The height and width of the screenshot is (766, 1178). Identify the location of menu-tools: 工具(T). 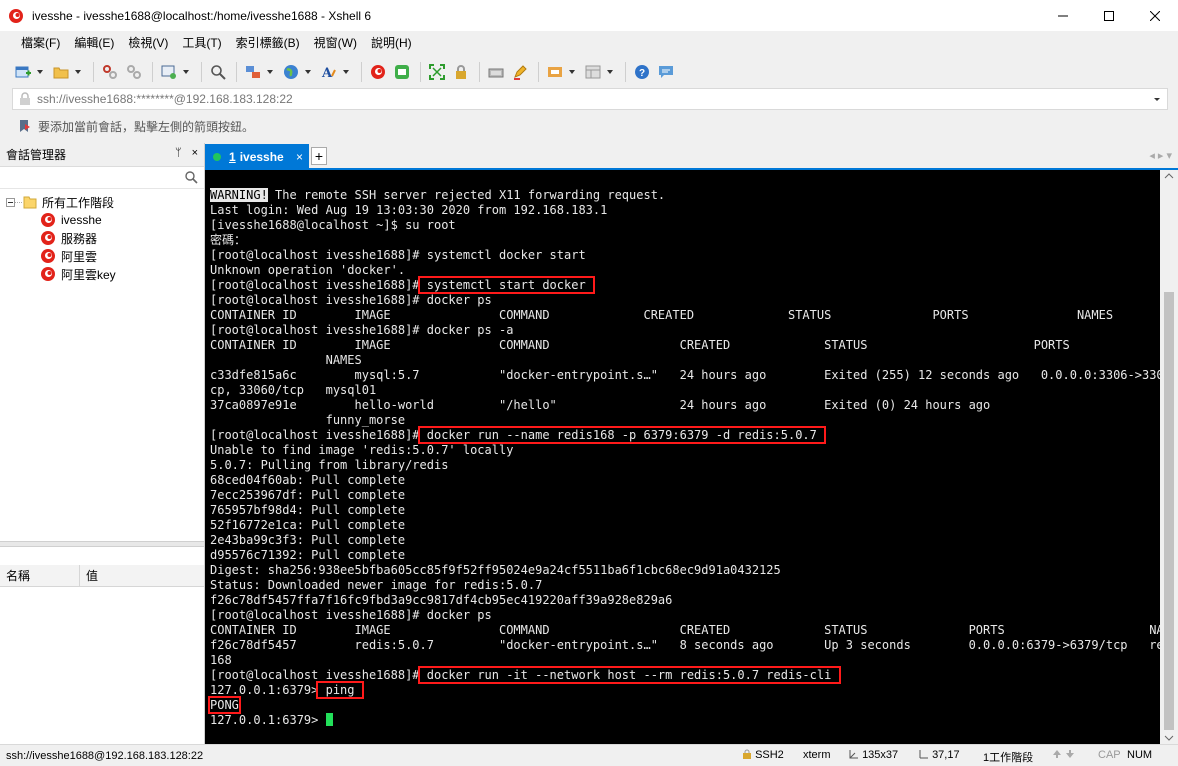
(201, 43).